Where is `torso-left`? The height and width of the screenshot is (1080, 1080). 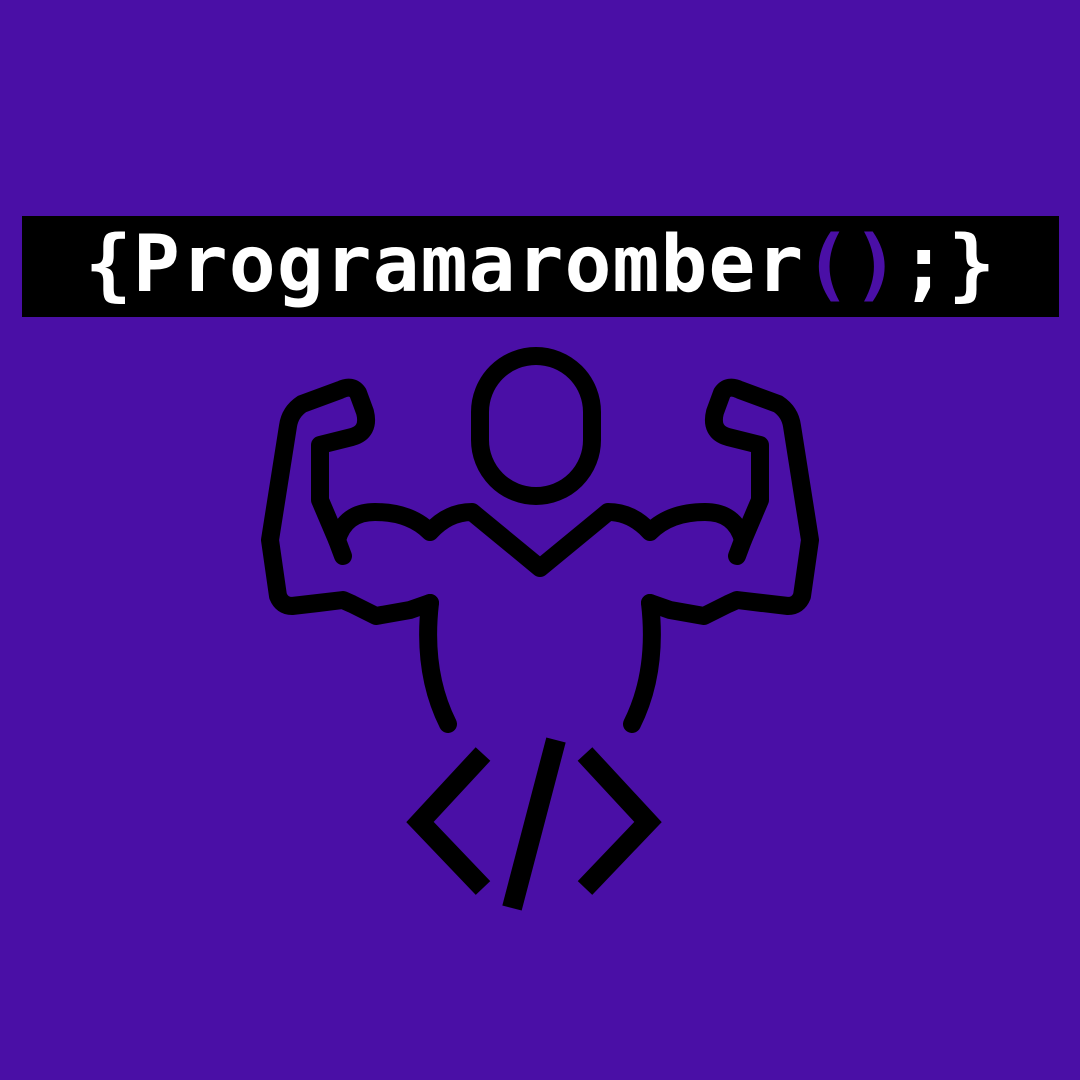 torso-left is located at coordinates (438, 663).